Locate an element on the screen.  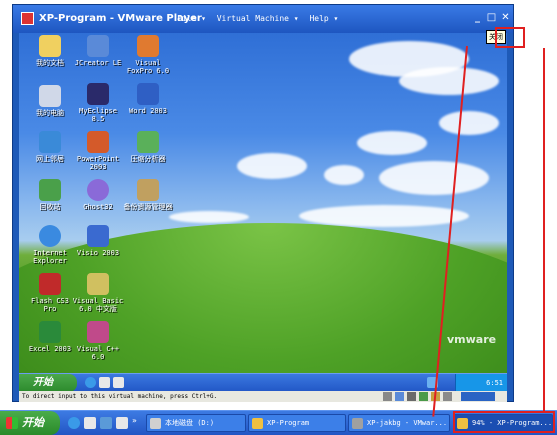
guest-system-tray: 6:51 is located at coordinates (481, 382).